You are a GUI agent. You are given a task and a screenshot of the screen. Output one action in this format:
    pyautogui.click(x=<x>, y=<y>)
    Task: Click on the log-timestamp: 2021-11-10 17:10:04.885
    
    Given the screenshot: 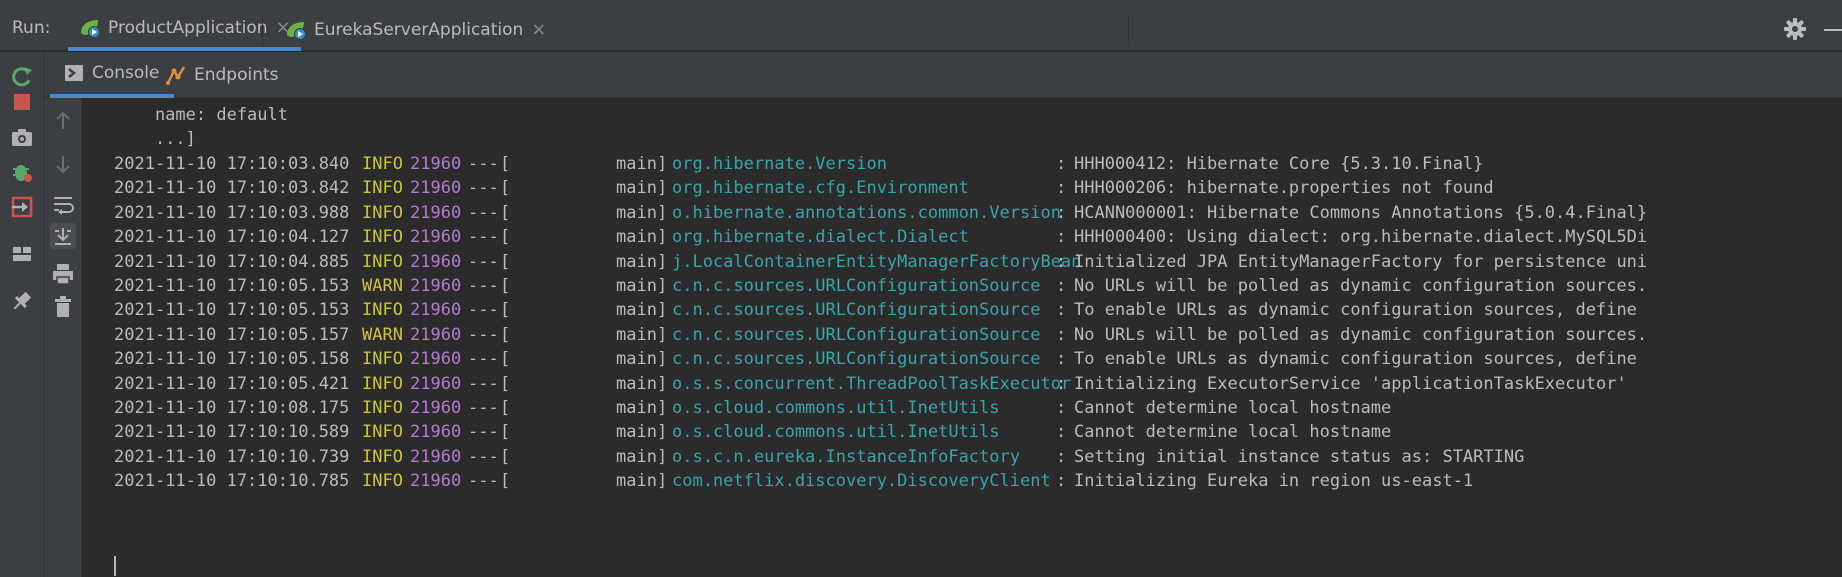 What is the action you would take?
    pyautogui.click(x=232, y=261)
    